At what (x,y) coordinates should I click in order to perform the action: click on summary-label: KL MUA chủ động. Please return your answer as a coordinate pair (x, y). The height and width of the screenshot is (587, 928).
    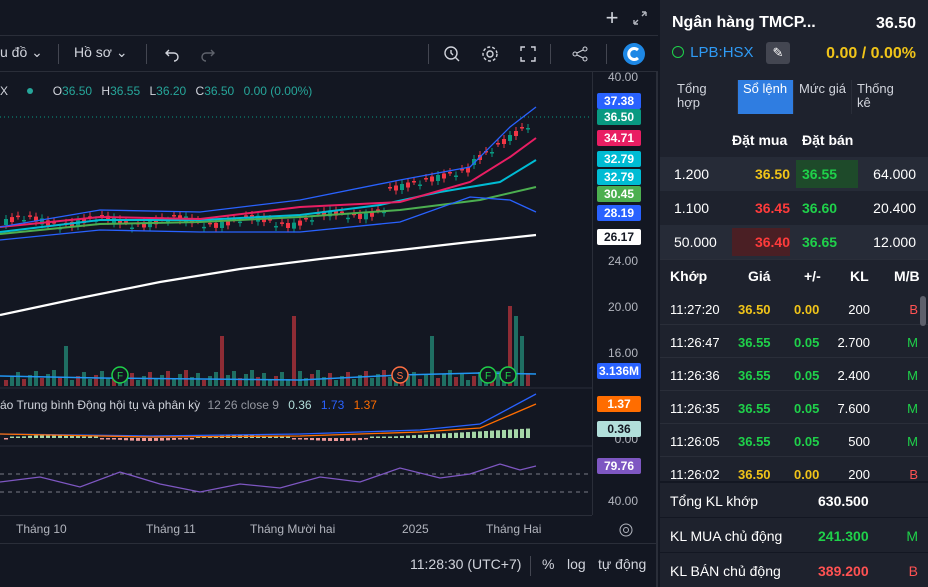
    Looking at the image, I should click on (726, 536).